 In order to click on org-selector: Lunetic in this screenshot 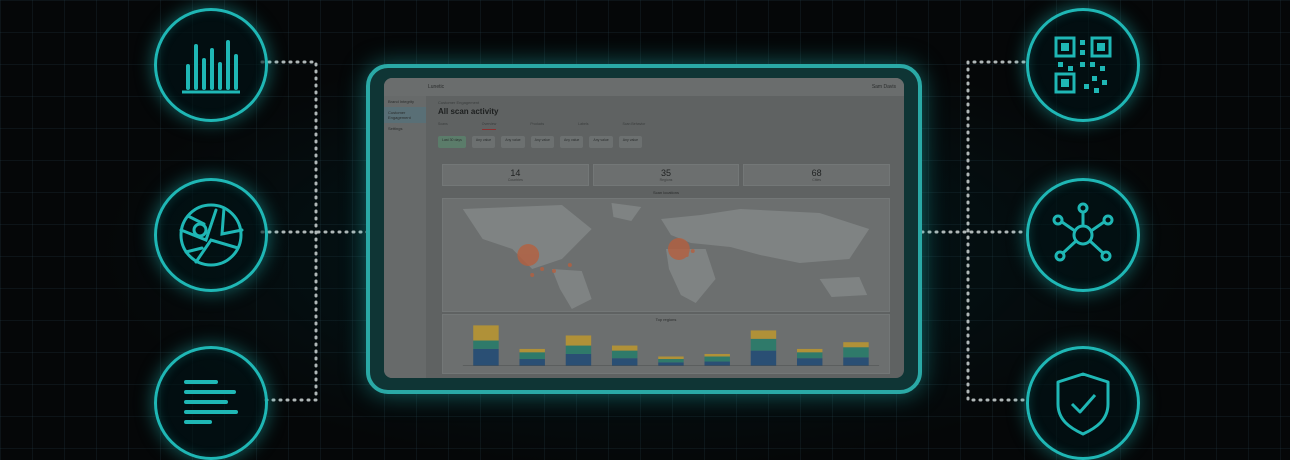, I will do `click(436, 87)`.